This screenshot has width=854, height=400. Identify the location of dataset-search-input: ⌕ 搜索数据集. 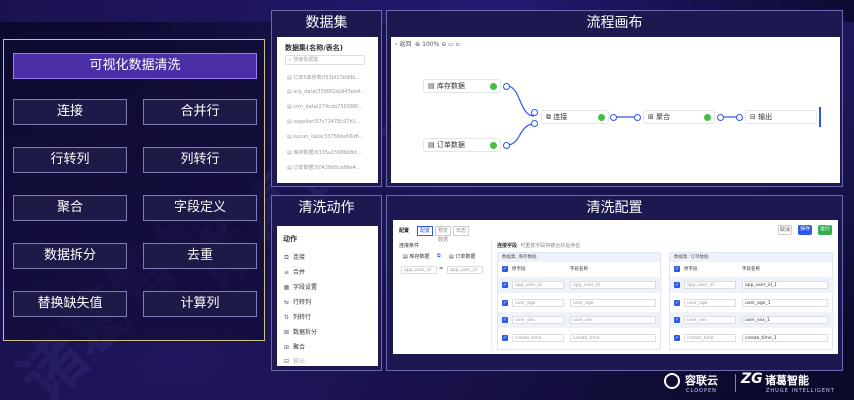
(325, 60).